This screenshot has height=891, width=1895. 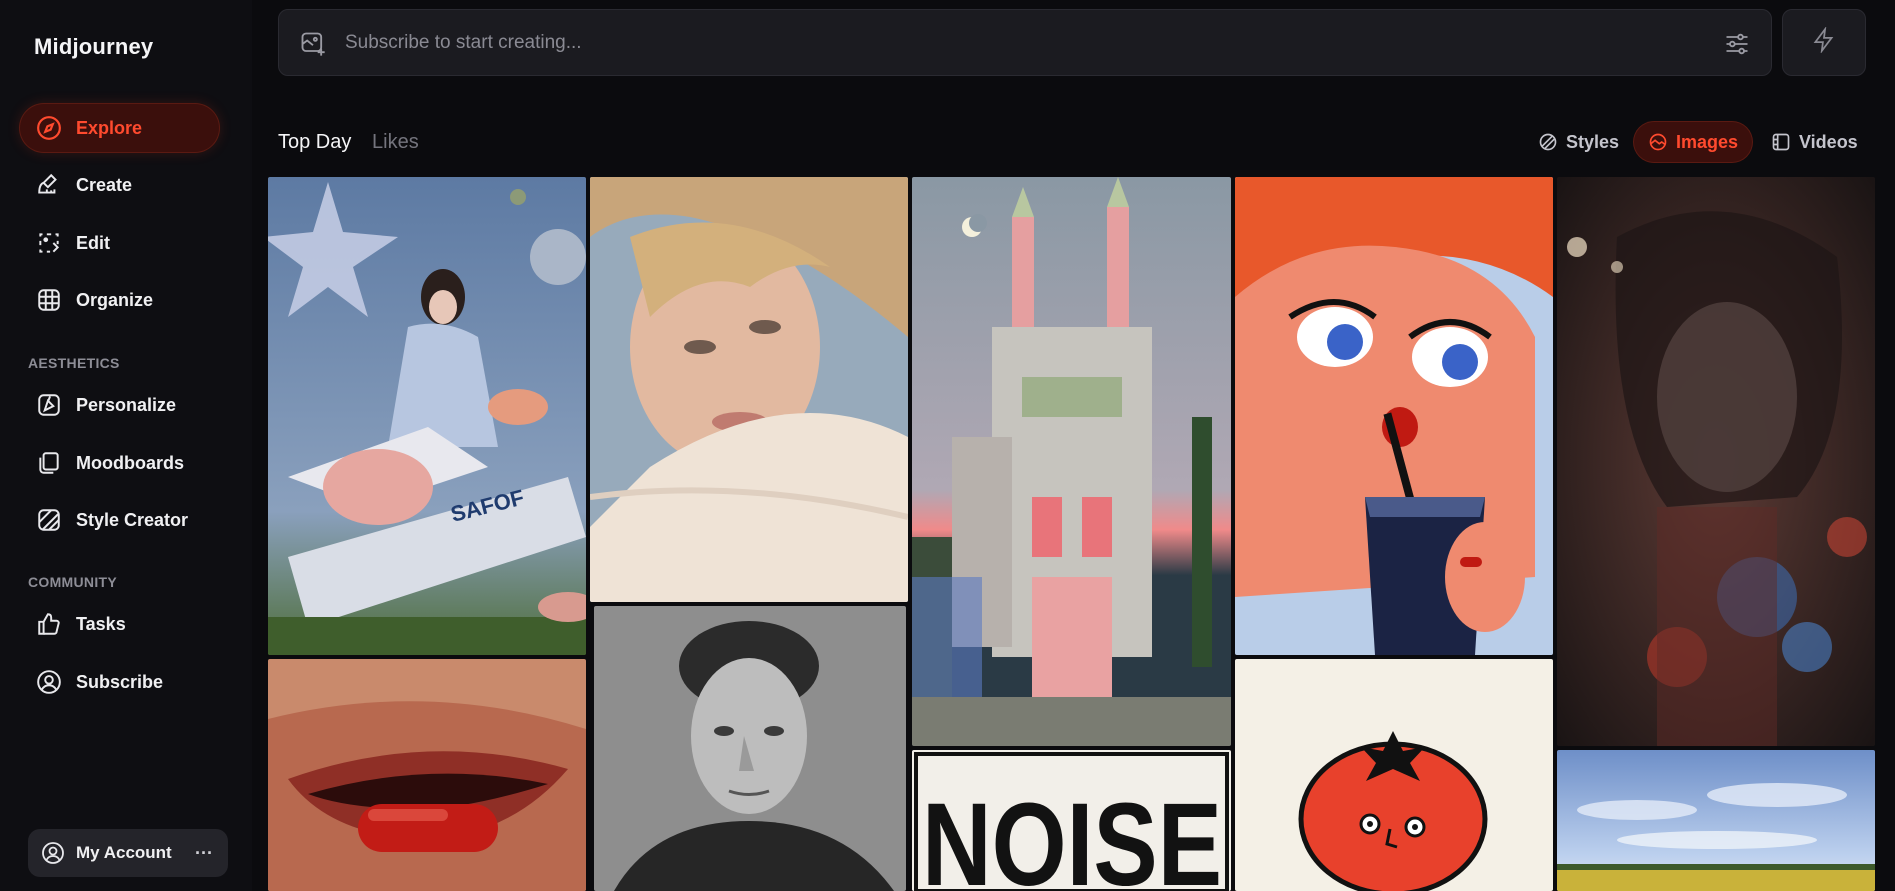 I want to click on sidebar-item-label: Style Creator, so click(x=132, y=519).